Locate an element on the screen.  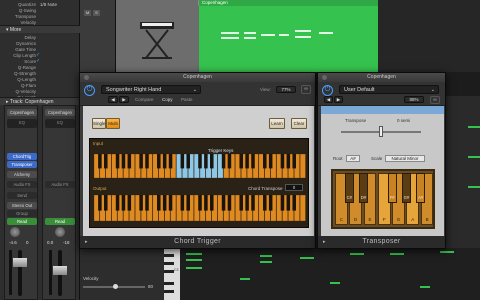
volume-fader-track is located at coordinates (20, 273).